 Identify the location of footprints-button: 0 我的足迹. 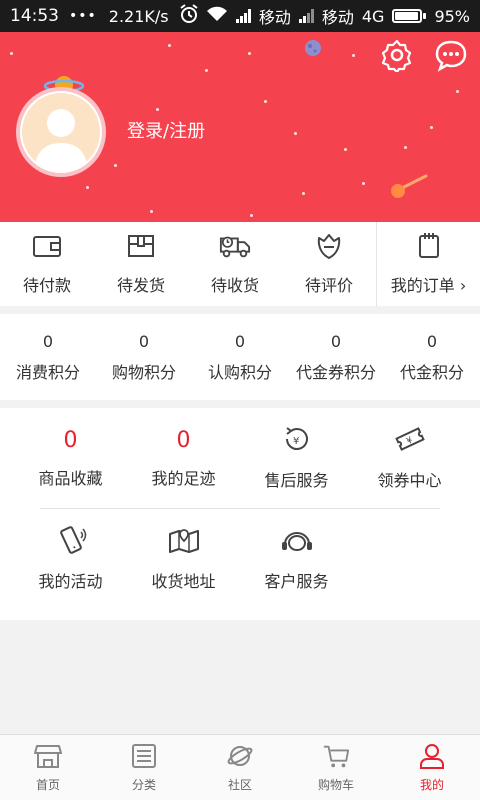
(183, 458).